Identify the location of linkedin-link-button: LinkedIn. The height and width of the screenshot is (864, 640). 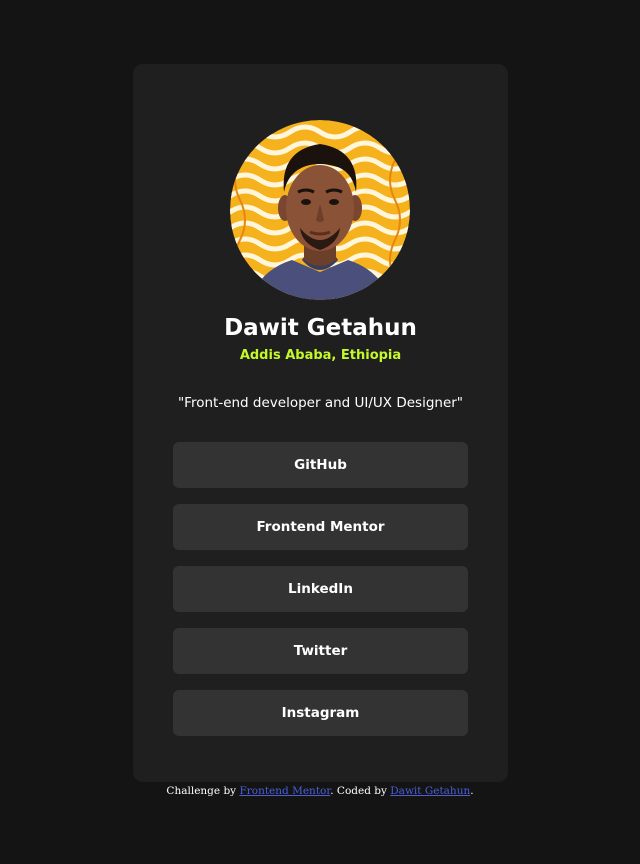
(320, 589).